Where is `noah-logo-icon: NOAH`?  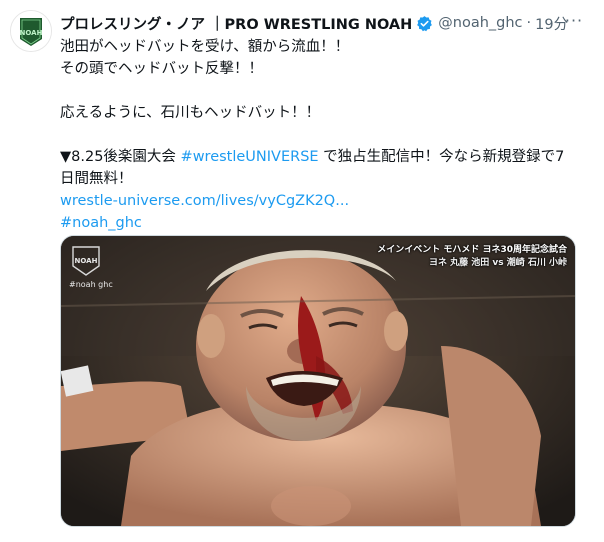
noah-logo-icon: NOAH is located at coordinates (31, 31).